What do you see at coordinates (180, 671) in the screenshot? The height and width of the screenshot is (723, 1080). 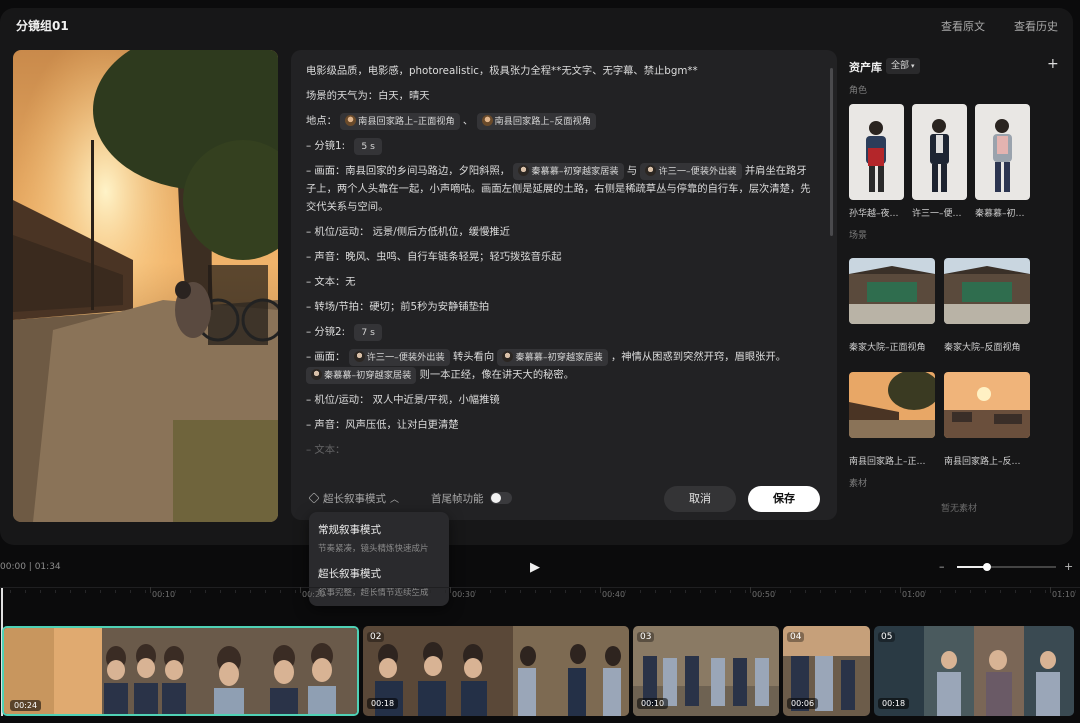 I see `timeline-clip-selected: 00:24` at bounding box center [180, 671].